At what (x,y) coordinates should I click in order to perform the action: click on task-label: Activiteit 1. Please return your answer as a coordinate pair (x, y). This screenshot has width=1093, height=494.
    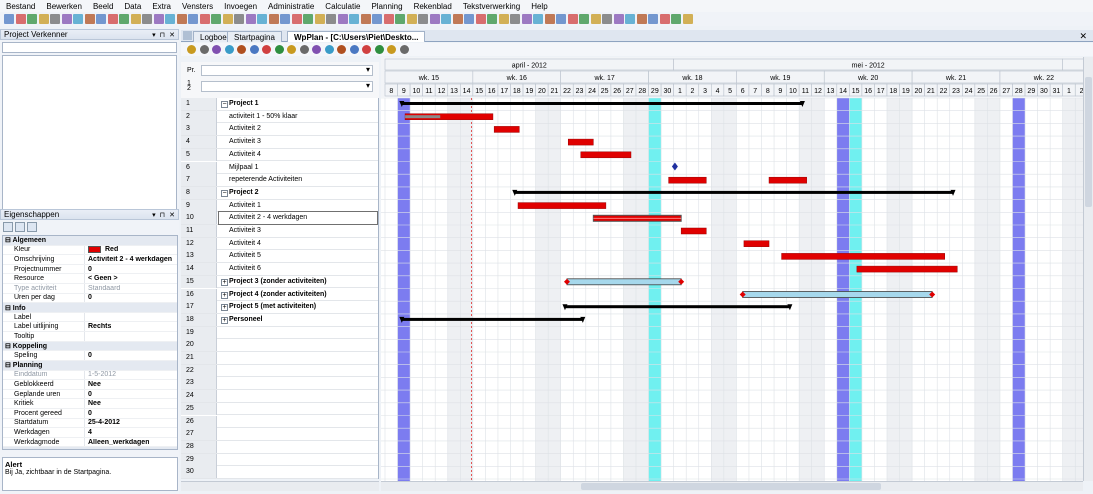
    Looking at the image, I should click on (245, 206).